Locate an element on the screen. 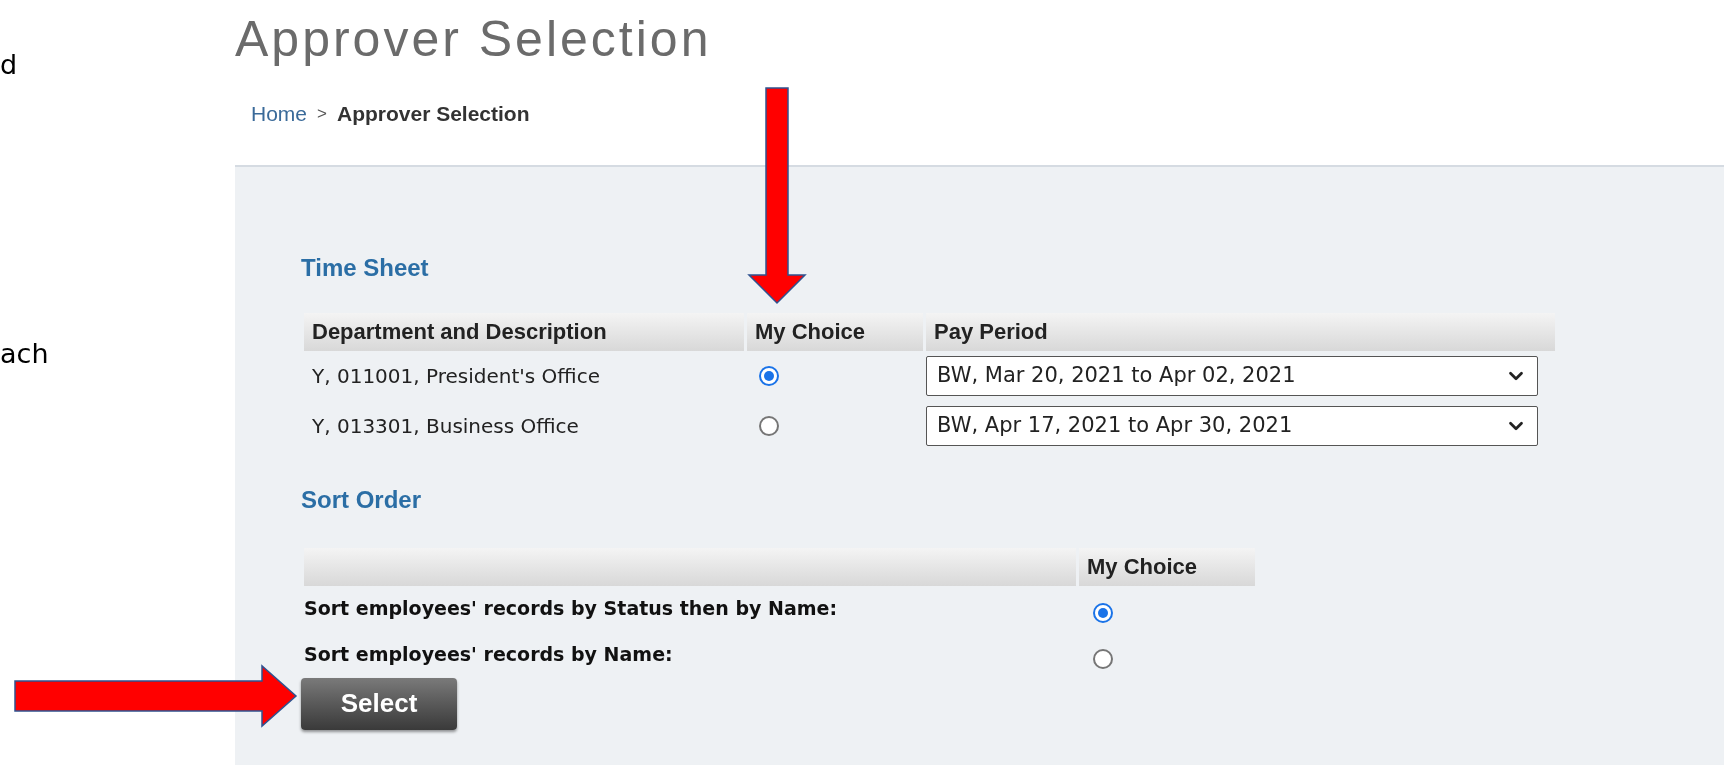  sort-option-label: Sort employees' records by Name: is located at coordinates (489, 655).